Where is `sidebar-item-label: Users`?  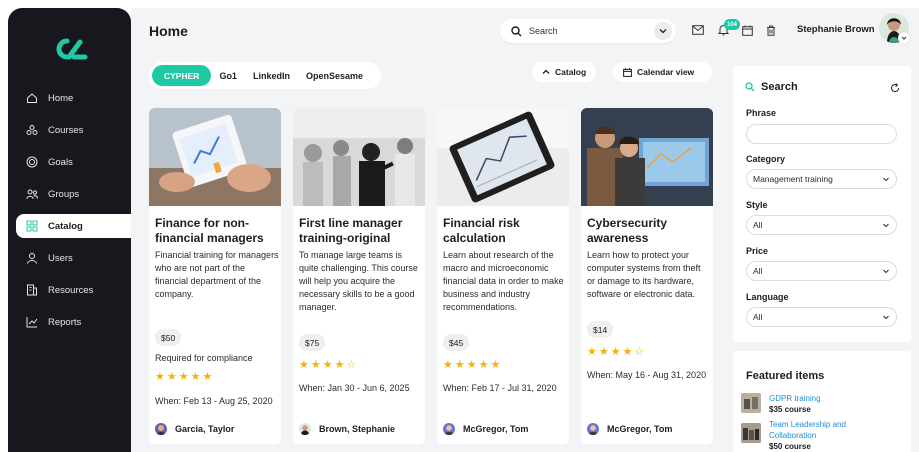
sidebar-item-label: Users is located at coordinates (60, 258).